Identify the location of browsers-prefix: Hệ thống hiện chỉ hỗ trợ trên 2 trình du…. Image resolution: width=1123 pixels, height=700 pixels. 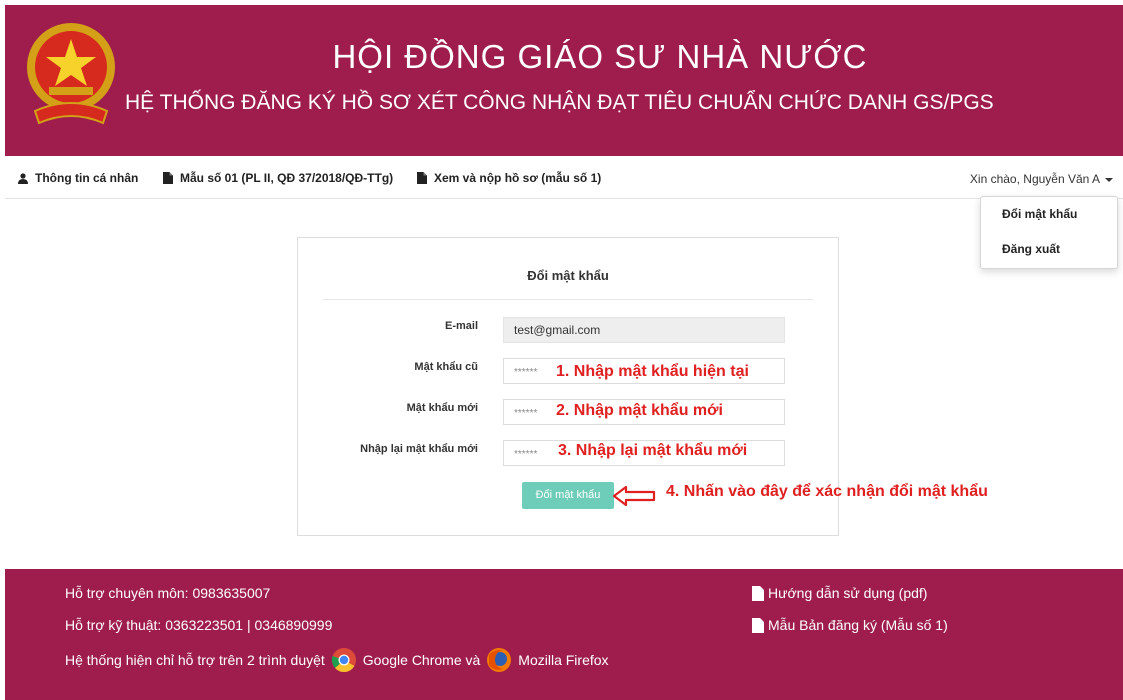
(195, 660).